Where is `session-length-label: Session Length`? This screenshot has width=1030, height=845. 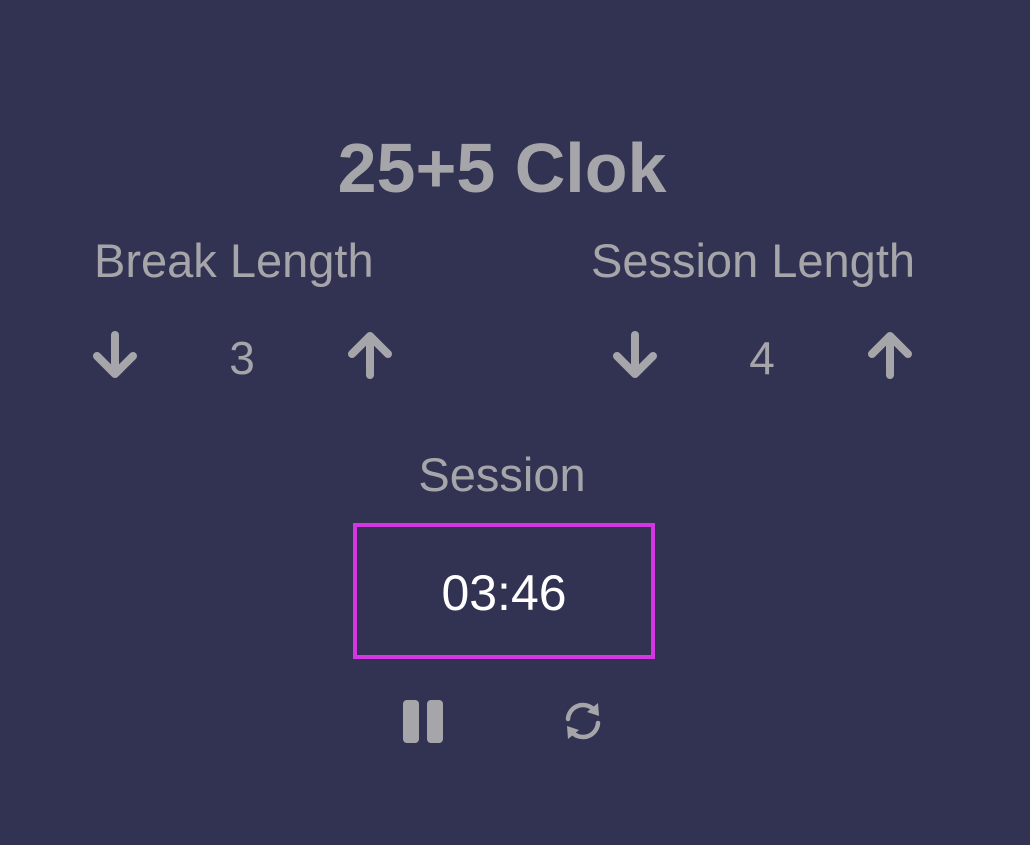
session-length-label: Session Length is located at coordinates (753, 260).